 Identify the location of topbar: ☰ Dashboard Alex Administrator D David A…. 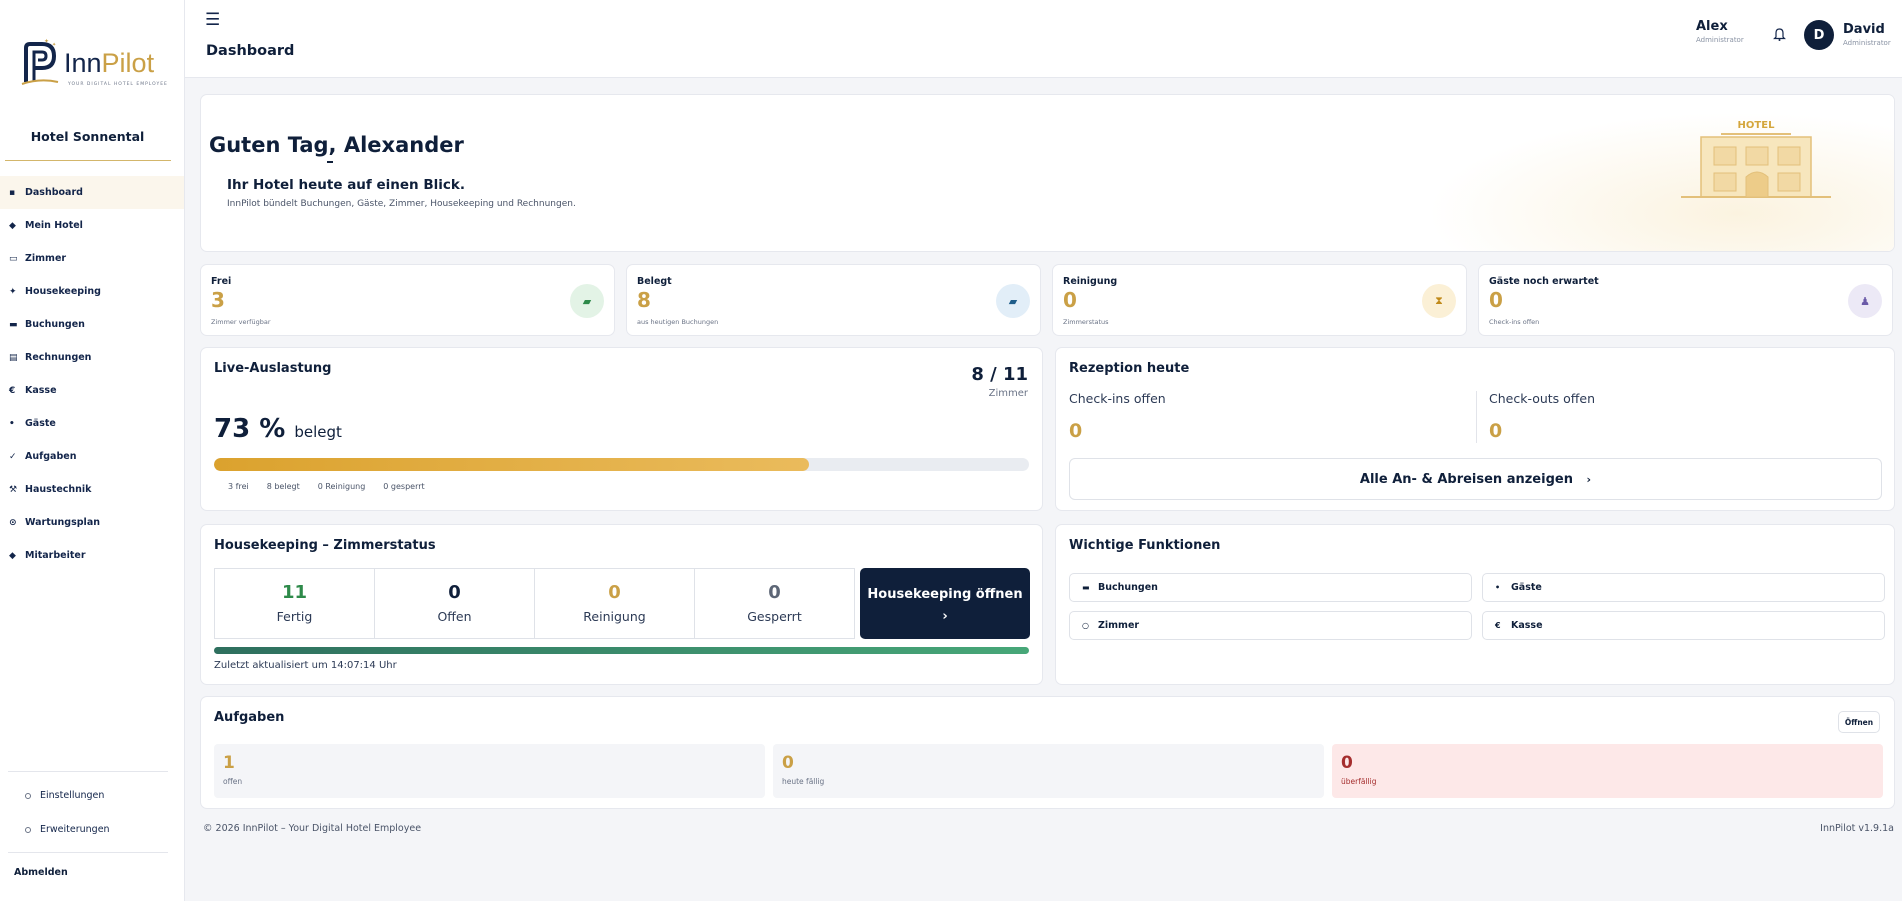
(1043, 39).